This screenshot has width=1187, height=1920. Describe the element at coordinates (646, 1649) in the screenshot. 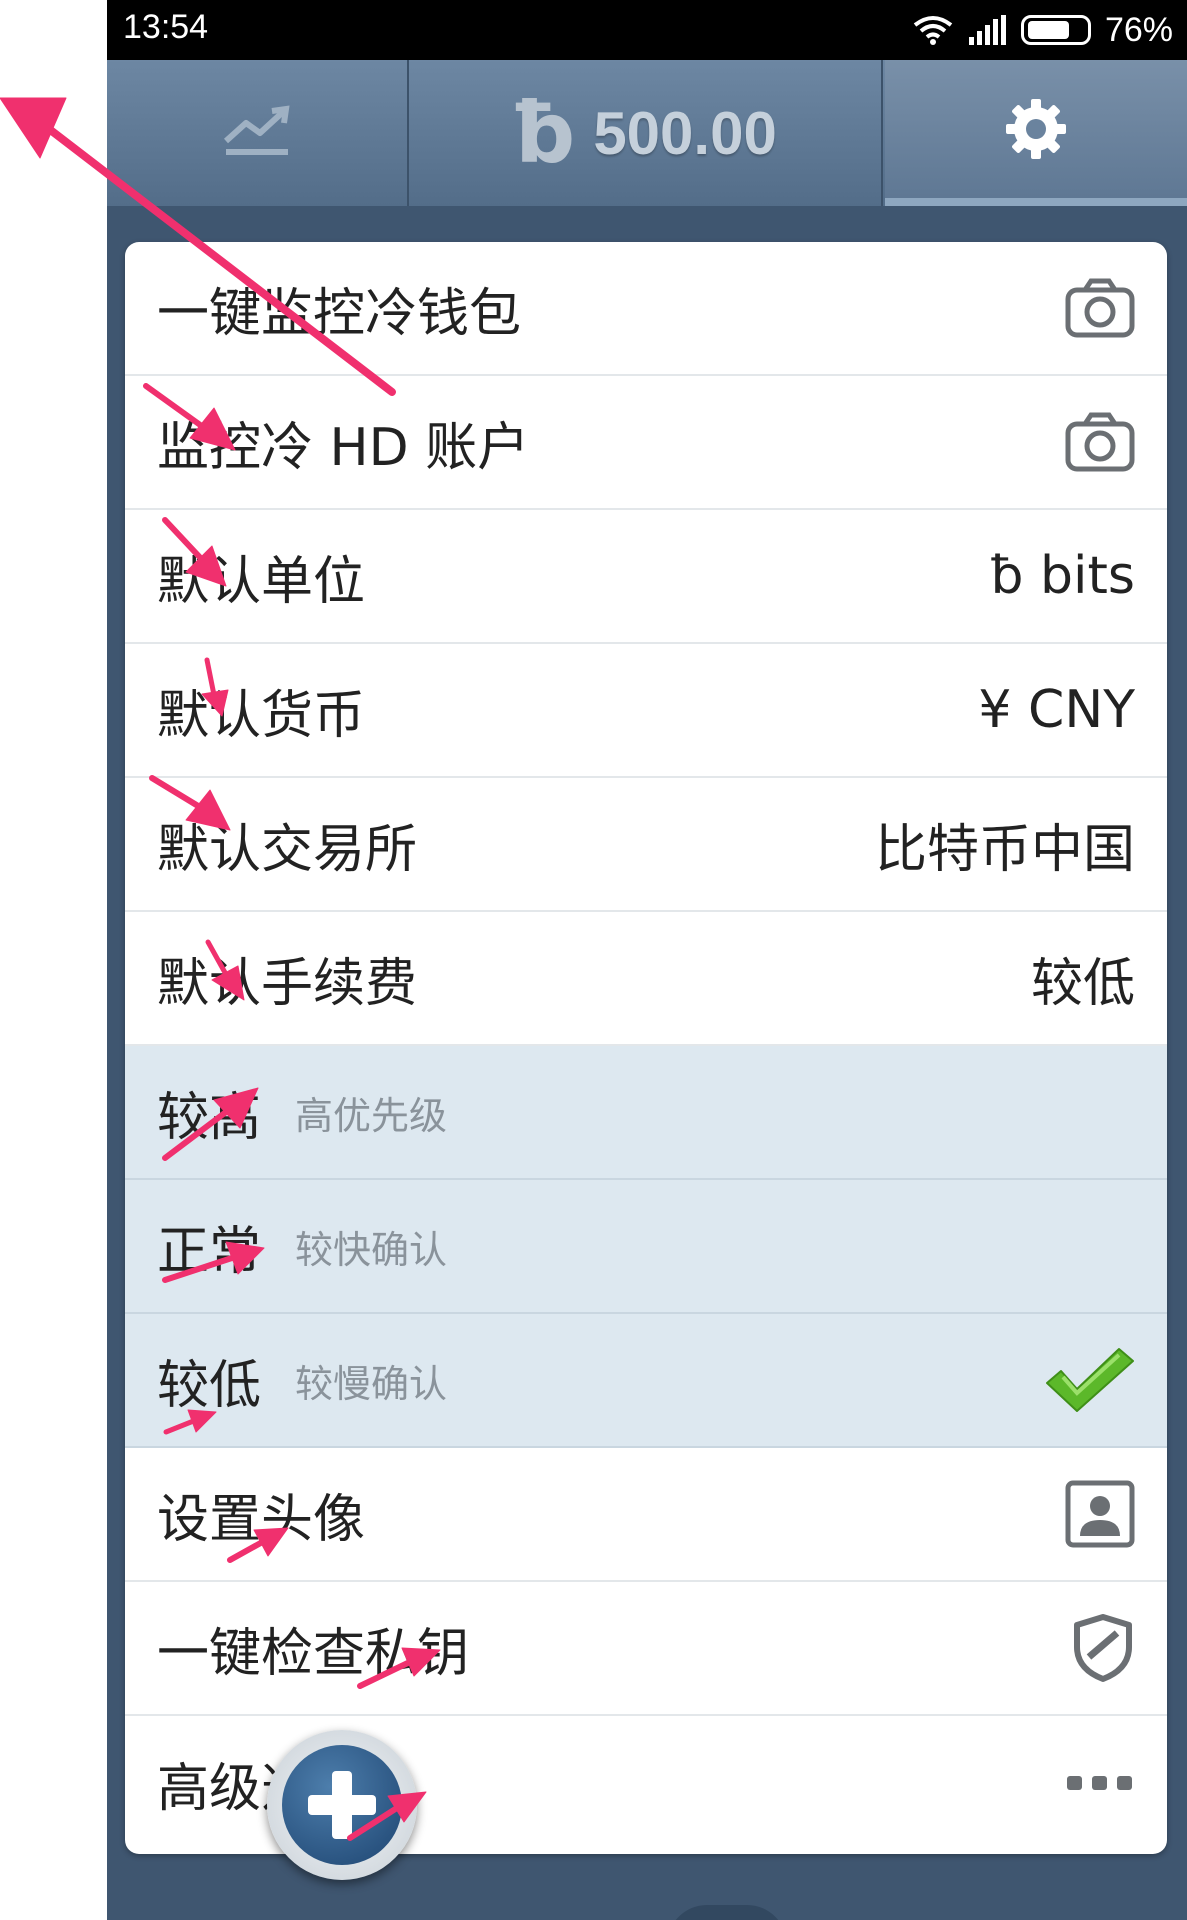

I see `setting-check-private-key: 一键检查私钥` at that location.